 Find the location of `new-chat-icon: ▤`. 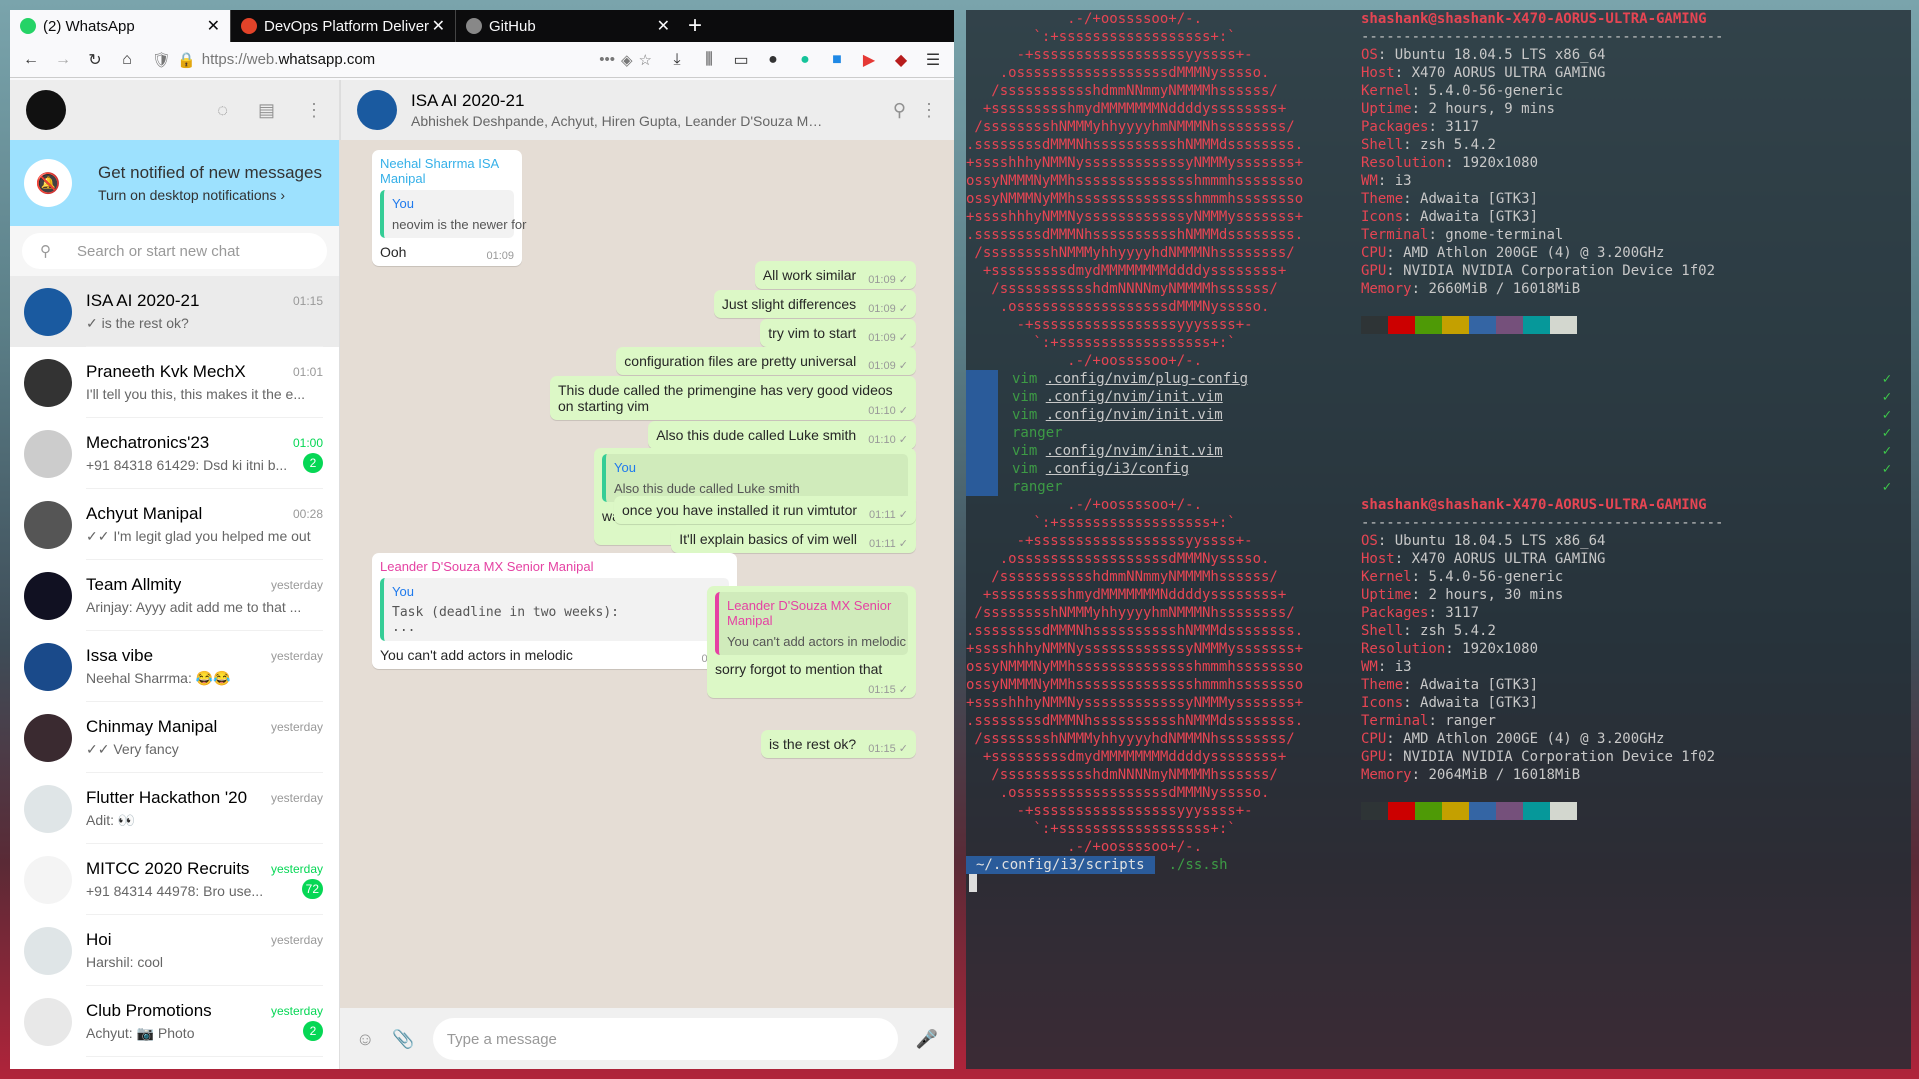

new-chat-icon: ▤ is located at coordinates (266, 110).